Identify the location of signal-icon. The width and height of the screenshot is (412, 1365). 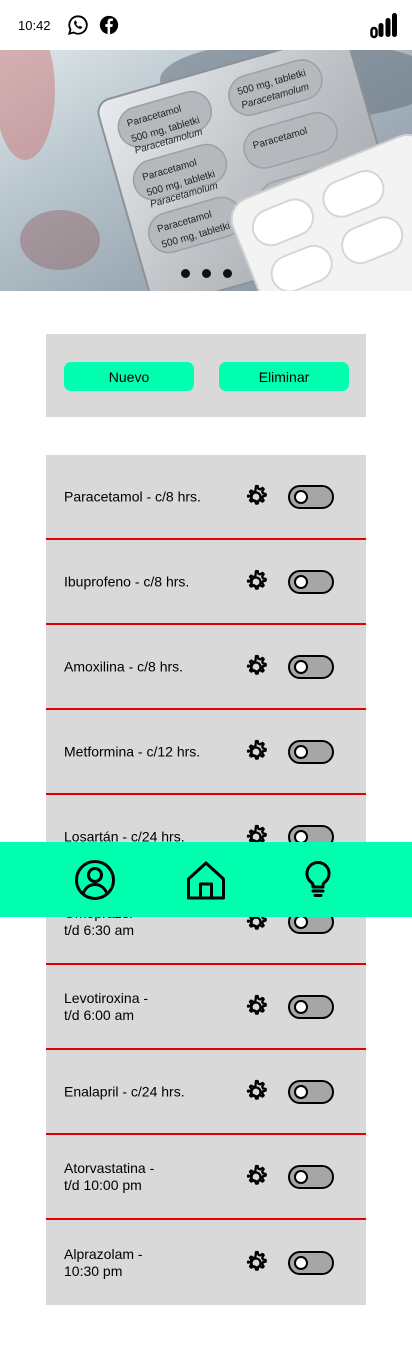
(383, 26).